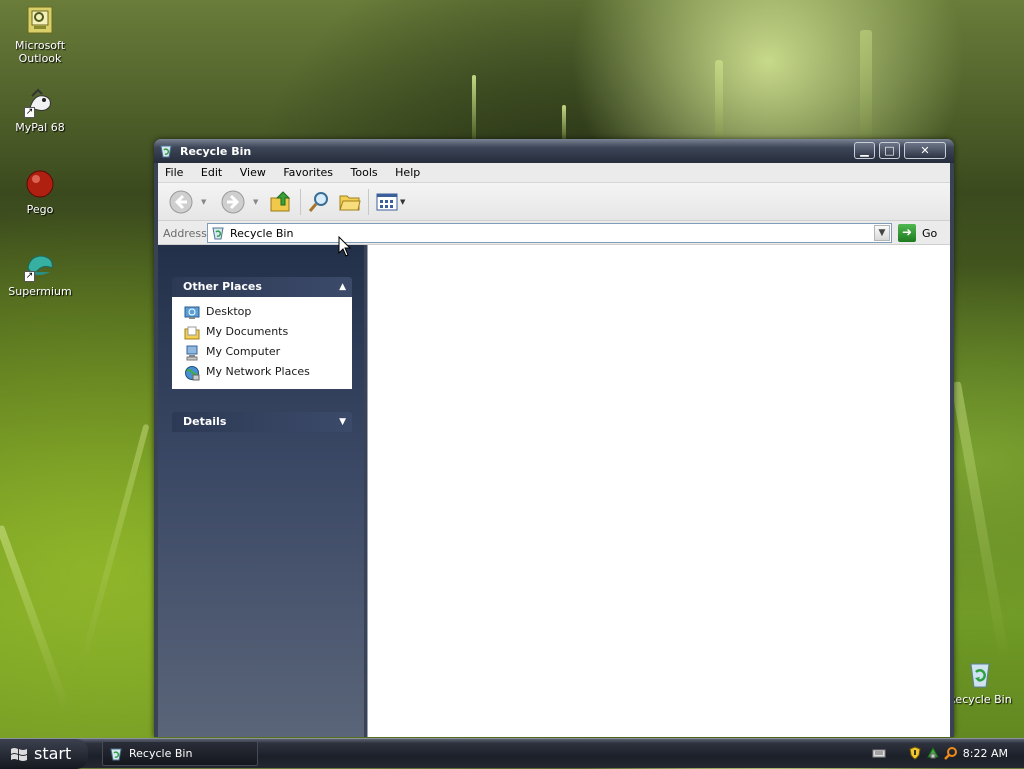 The image size is (1024, 769). Describe the element at coordinates (930, 233) in the screenshot. I see `go-label: Go` at that location.